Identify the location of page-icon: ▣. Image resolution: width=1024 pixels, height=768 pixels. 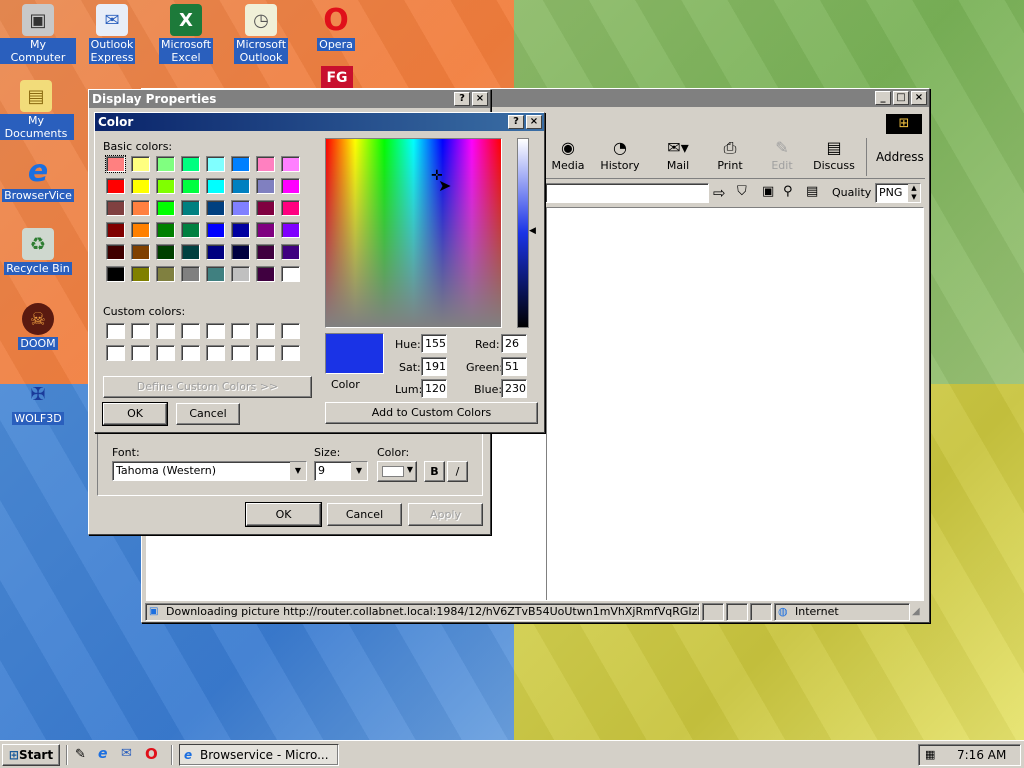
(768, 191).